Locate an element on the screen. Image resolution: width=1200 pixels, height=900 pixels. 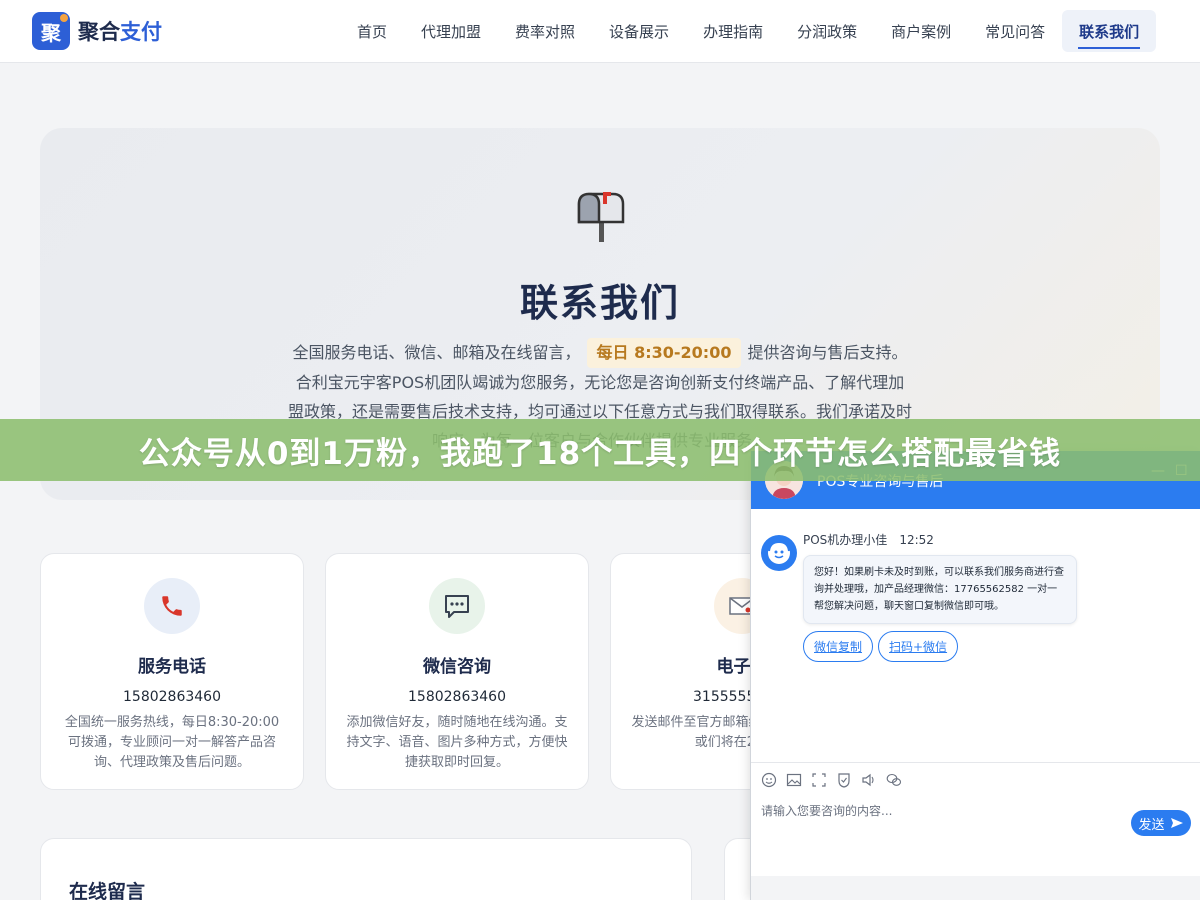
logo-badge-icon: 聚 is located at coordinates (51, 31).